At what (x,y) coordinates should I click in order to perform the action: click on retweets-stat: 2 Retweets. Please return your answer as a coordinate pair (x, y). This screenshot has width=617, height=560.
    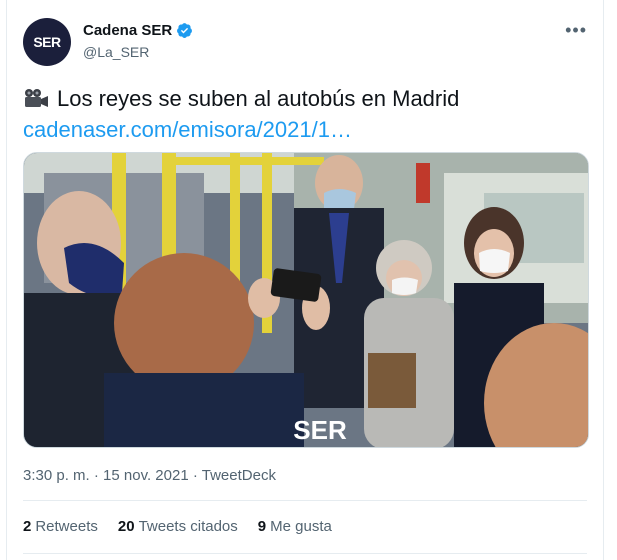
    Looking at the image, I should click on (60, 526).